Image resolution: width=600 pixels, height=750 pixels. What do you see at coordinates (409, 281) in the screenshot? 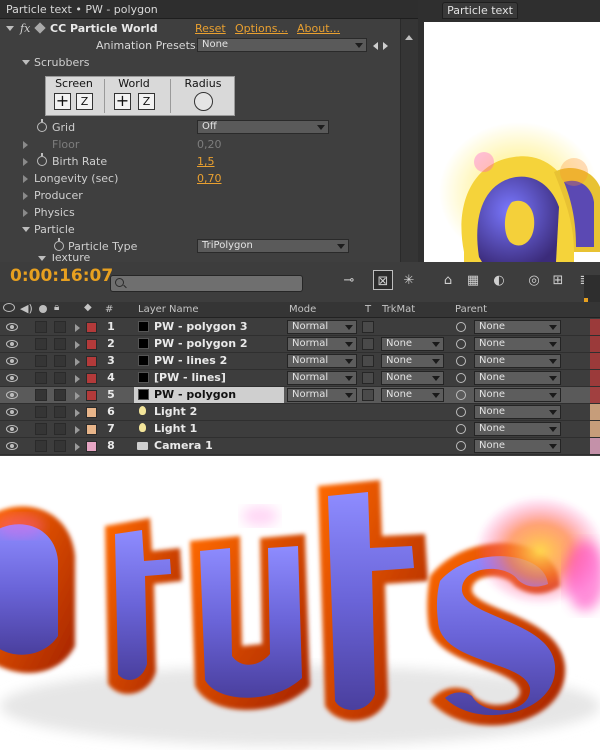
I see `draft-3d-icon: ✳` at bounding box center [409, 281].